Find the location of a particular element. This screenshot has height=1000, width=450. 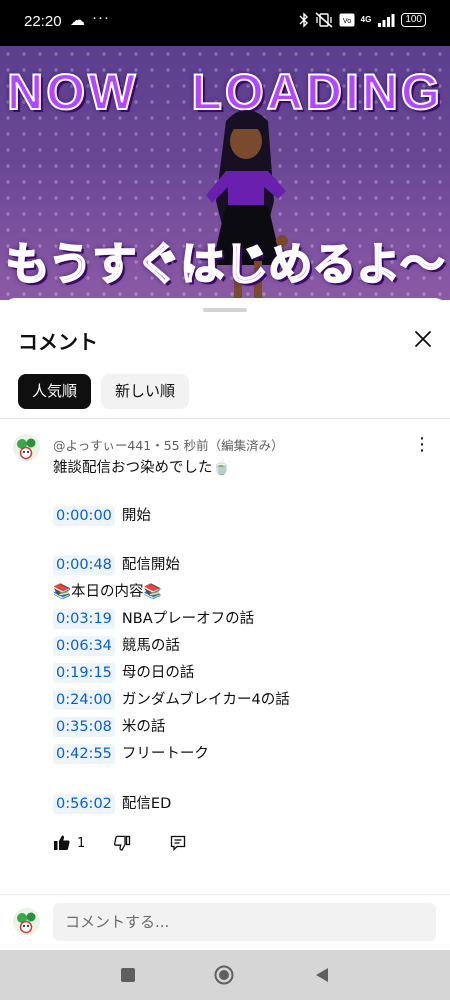

comment-intro: 雑談配信おつ染めでした🍵 is located at coordinates (142, 468).